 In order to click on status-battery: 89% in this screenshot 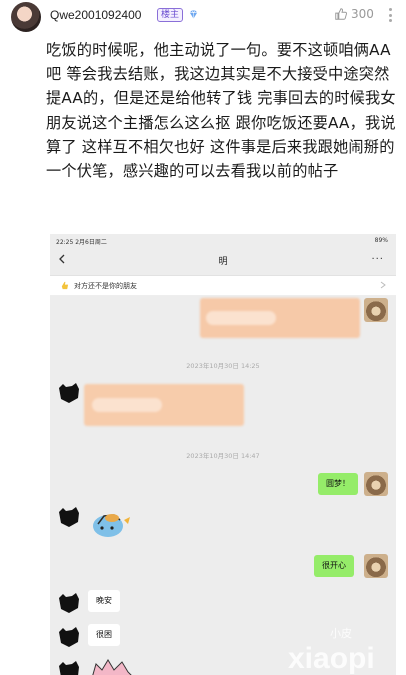, I will do `click(381, 240)`.